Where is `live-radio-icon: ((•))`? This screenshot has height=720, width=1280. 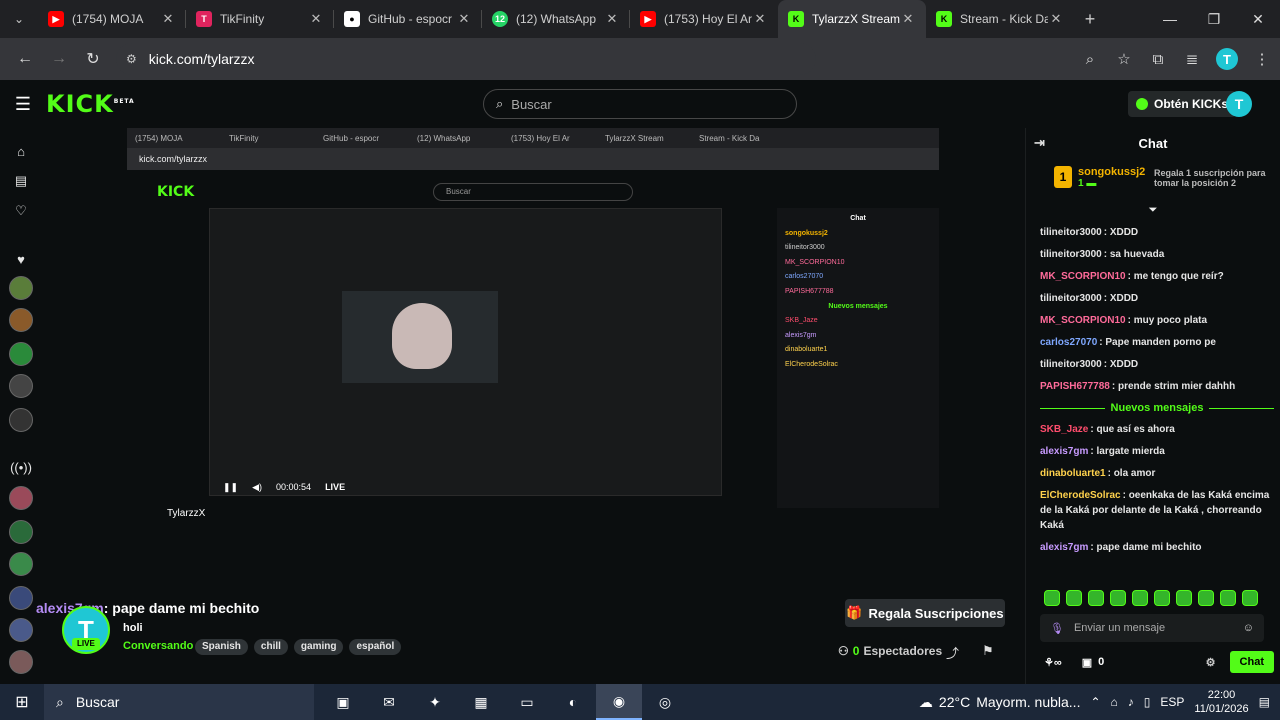
live-radio-icon: ((•)) is located at coordinates (21, 467).